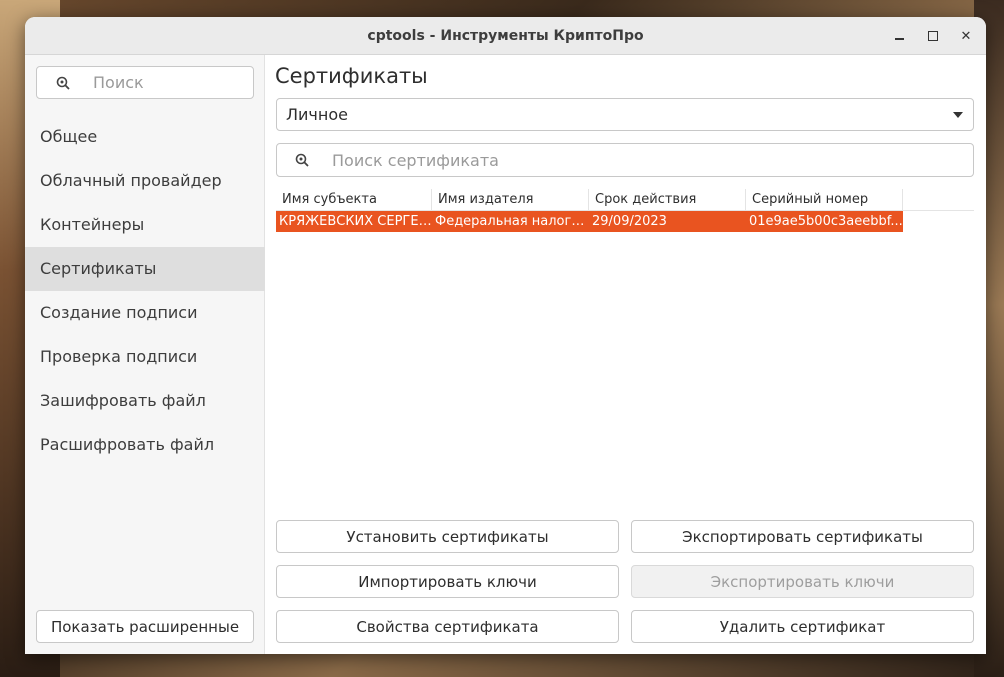 Image resolution: width=1004 pixels, height=677 pixels. What do you see at coordinates (145, 181) in the screenshot?
I see `sidebar-item-cloud-provider: Облачный провайдер` at bounding box center [145, 181].